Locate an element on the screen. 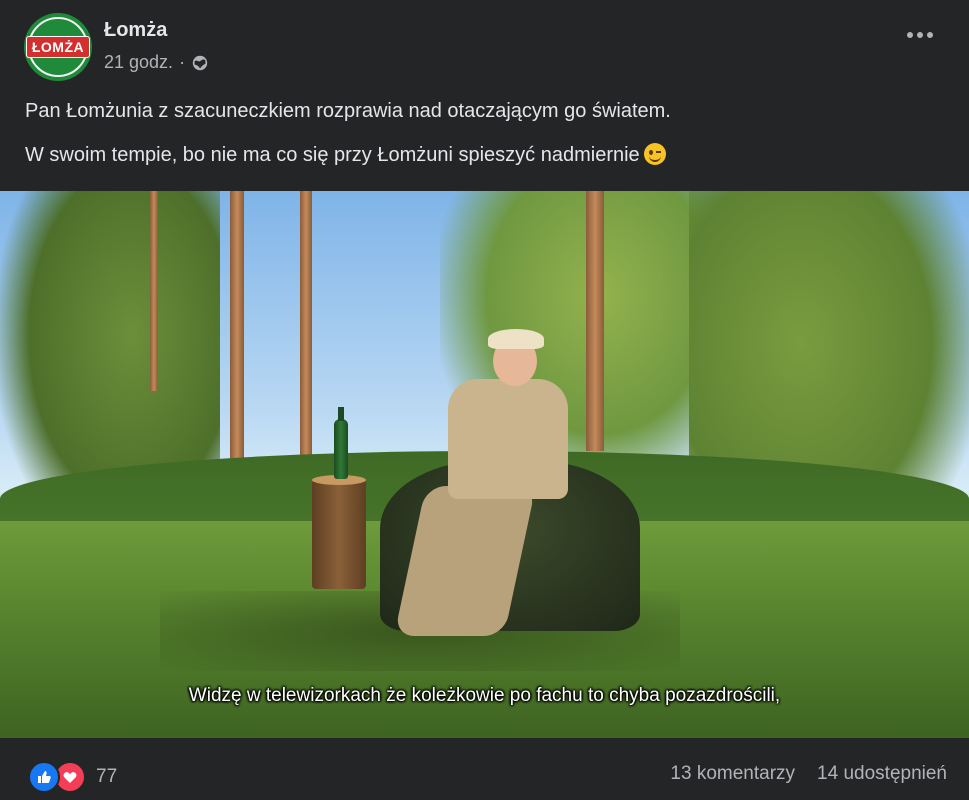  comments-count: 13 komentarzy is located at coordinates (732, 774).